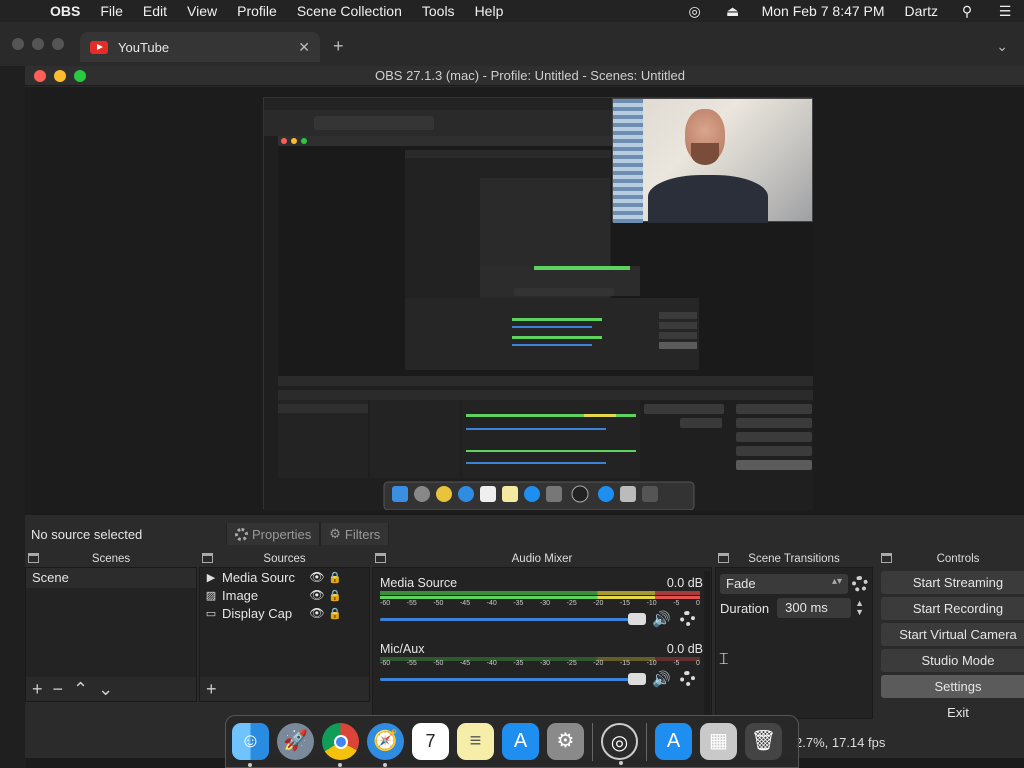  Describe the element at coordinates (952, 686) in the screenshot. I see `settings-button: Settings` at that location.